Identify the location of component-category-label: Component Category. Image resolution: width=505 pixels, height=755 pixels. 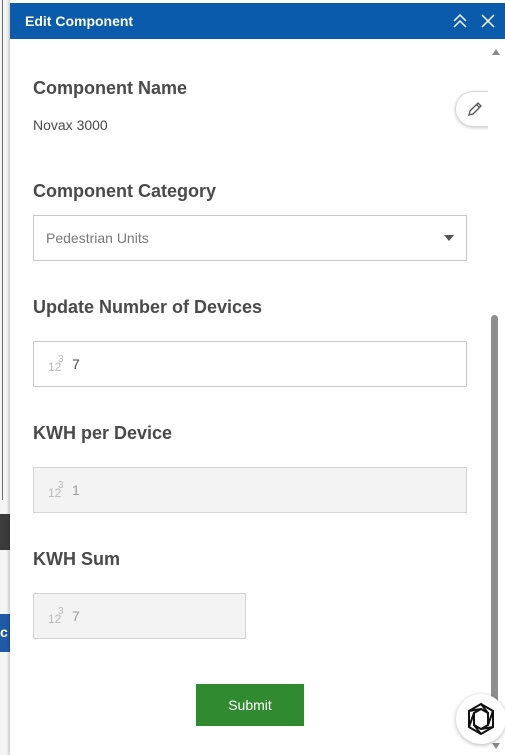
(125, 191).